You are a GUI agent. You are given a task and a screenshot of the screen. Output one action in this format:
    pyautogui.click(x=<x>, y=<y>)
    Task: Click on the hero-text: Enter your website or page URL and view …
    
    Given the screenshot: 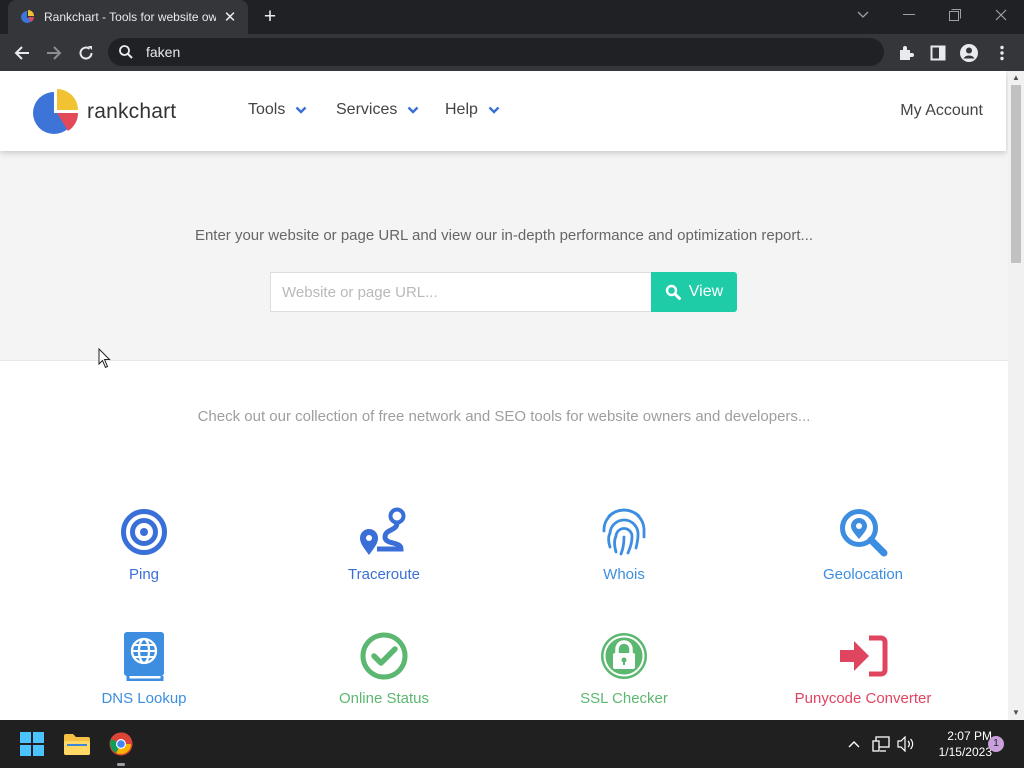 What is the action you would take?
    pyautogui.click(x=504, y=235)
    